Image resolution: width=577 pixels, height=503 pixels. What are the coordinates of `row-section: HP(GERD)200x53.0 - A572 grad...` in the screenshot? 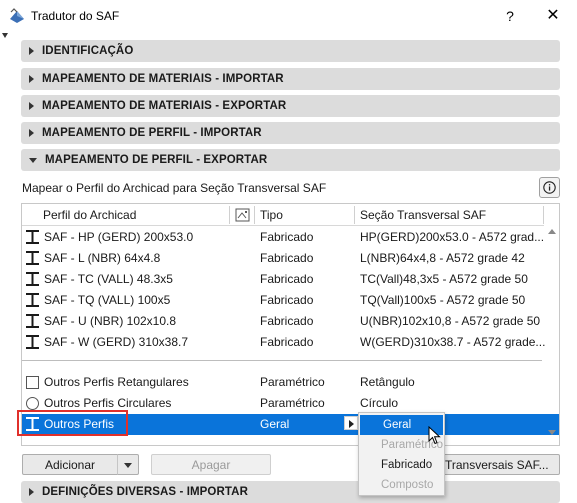 It's located at (452, 237).